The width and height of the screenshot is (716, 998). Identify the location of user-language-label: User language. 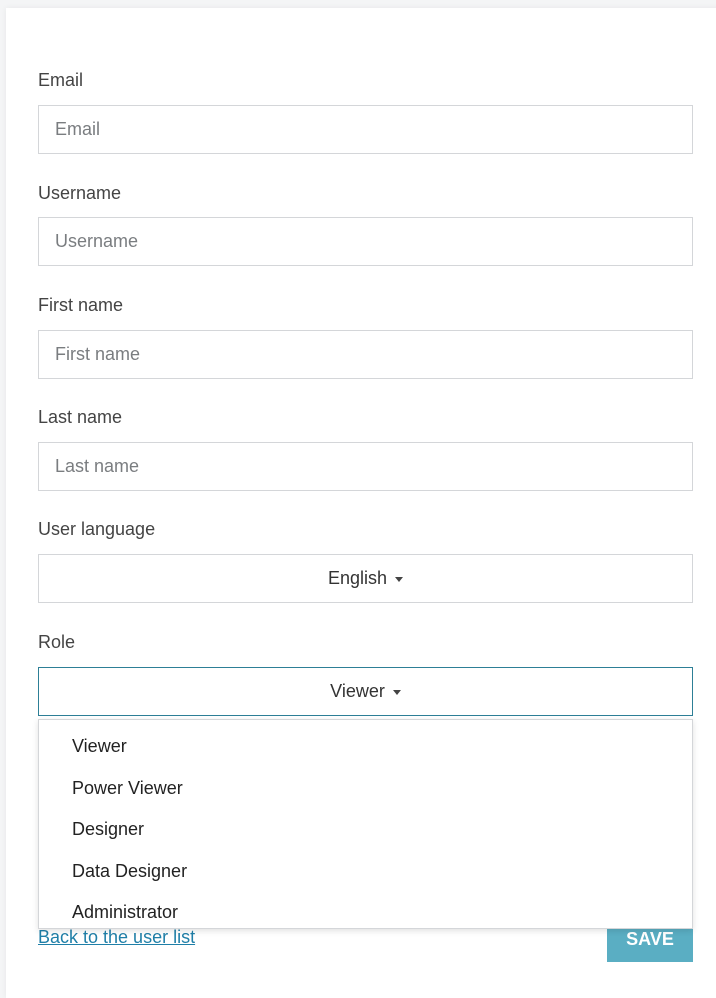
(97, 529).